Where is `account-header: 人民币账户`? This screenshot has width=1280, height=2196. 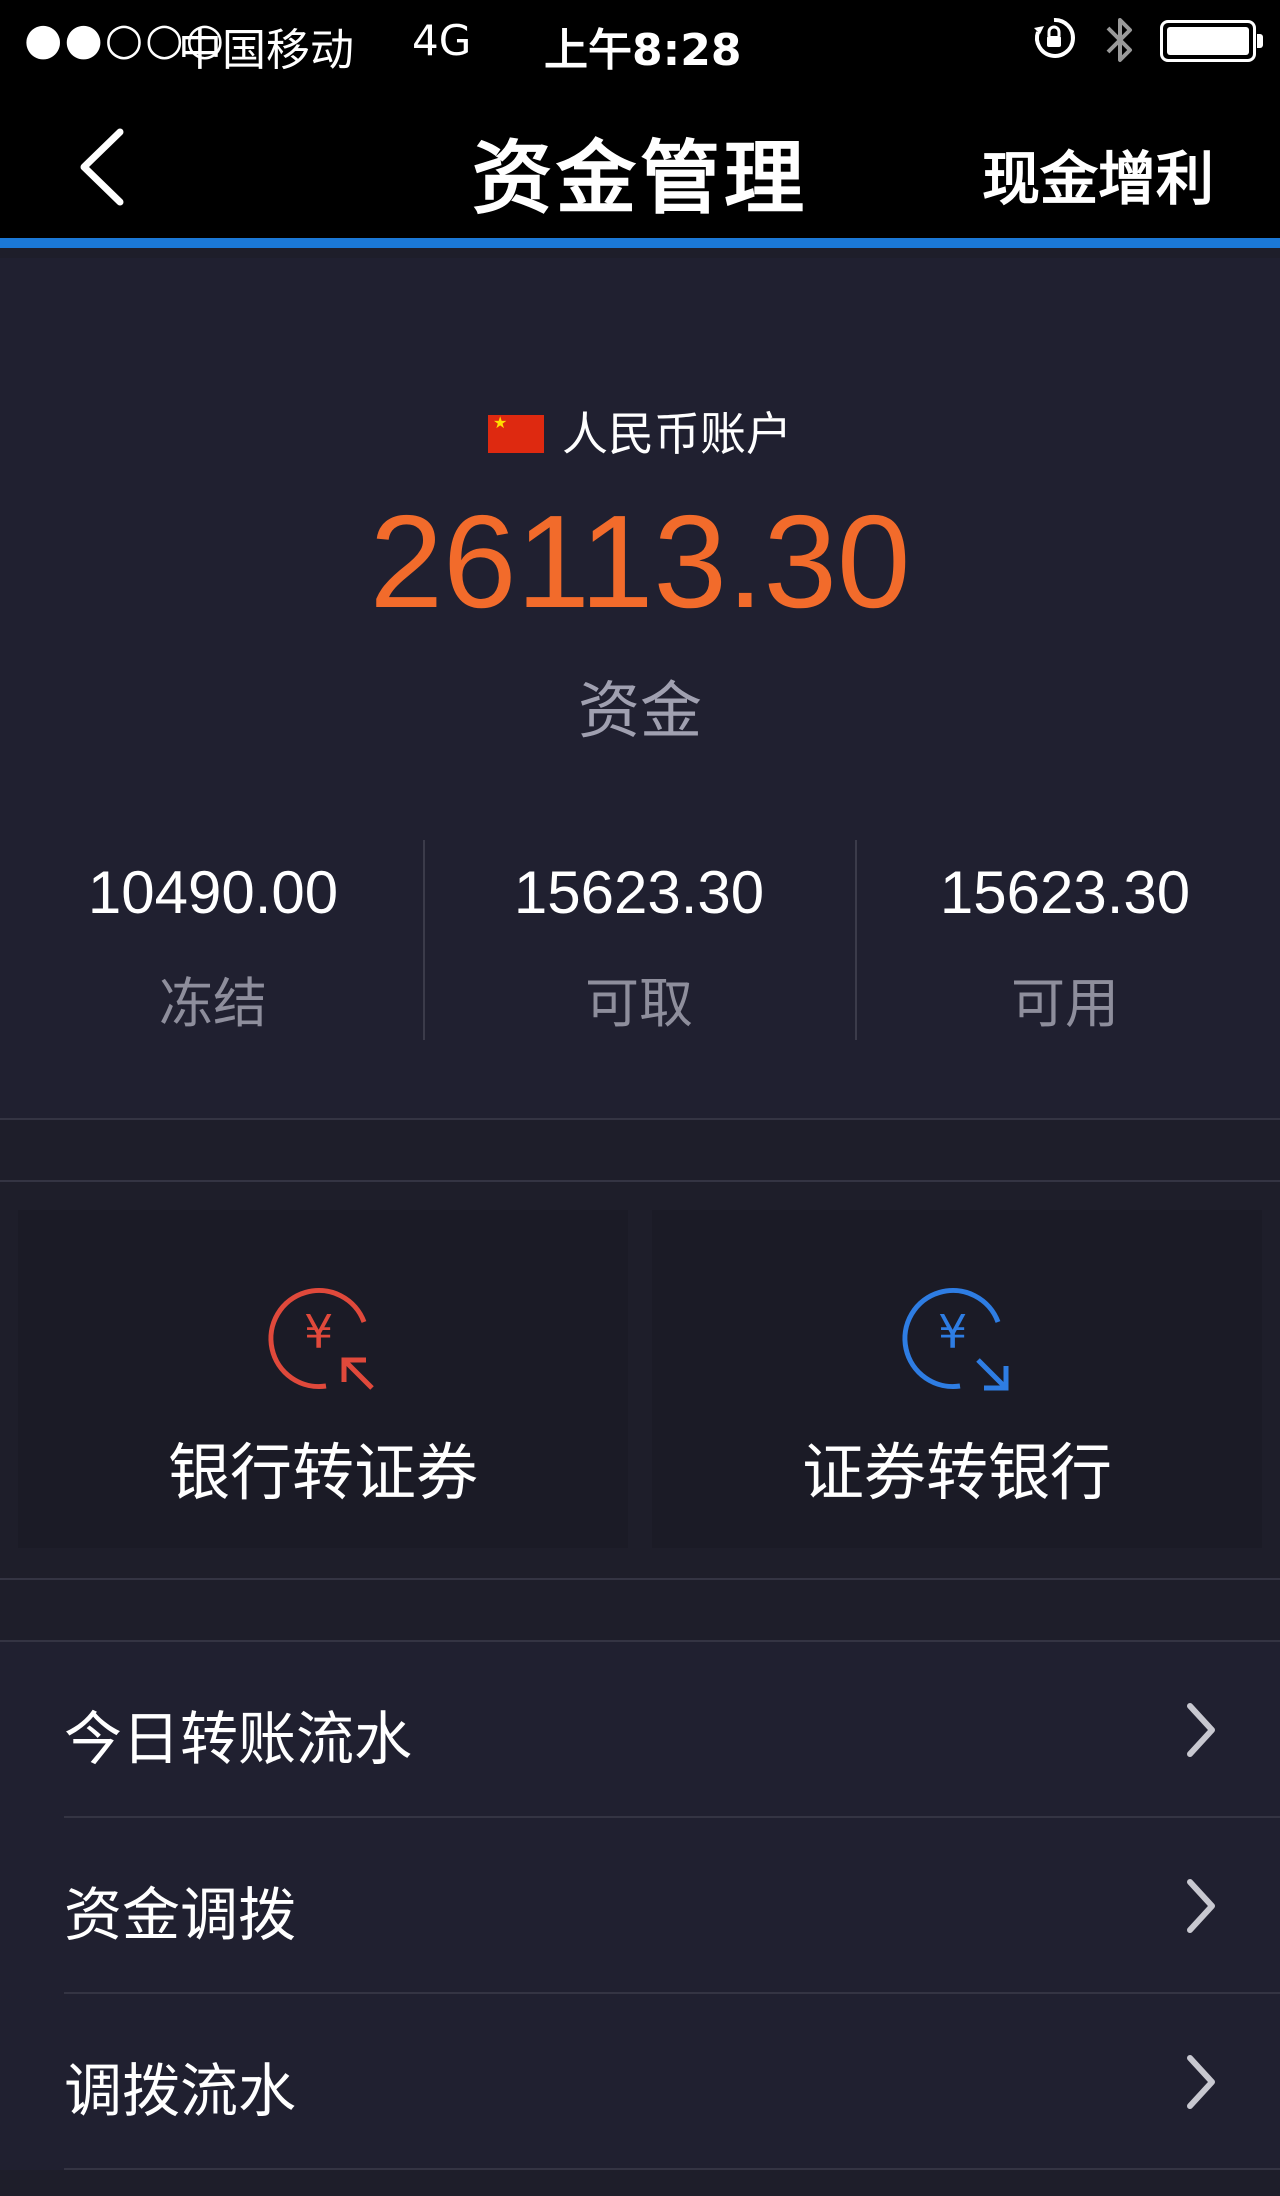 account-header: 人民币账户 is located at coordinates (640, 431).